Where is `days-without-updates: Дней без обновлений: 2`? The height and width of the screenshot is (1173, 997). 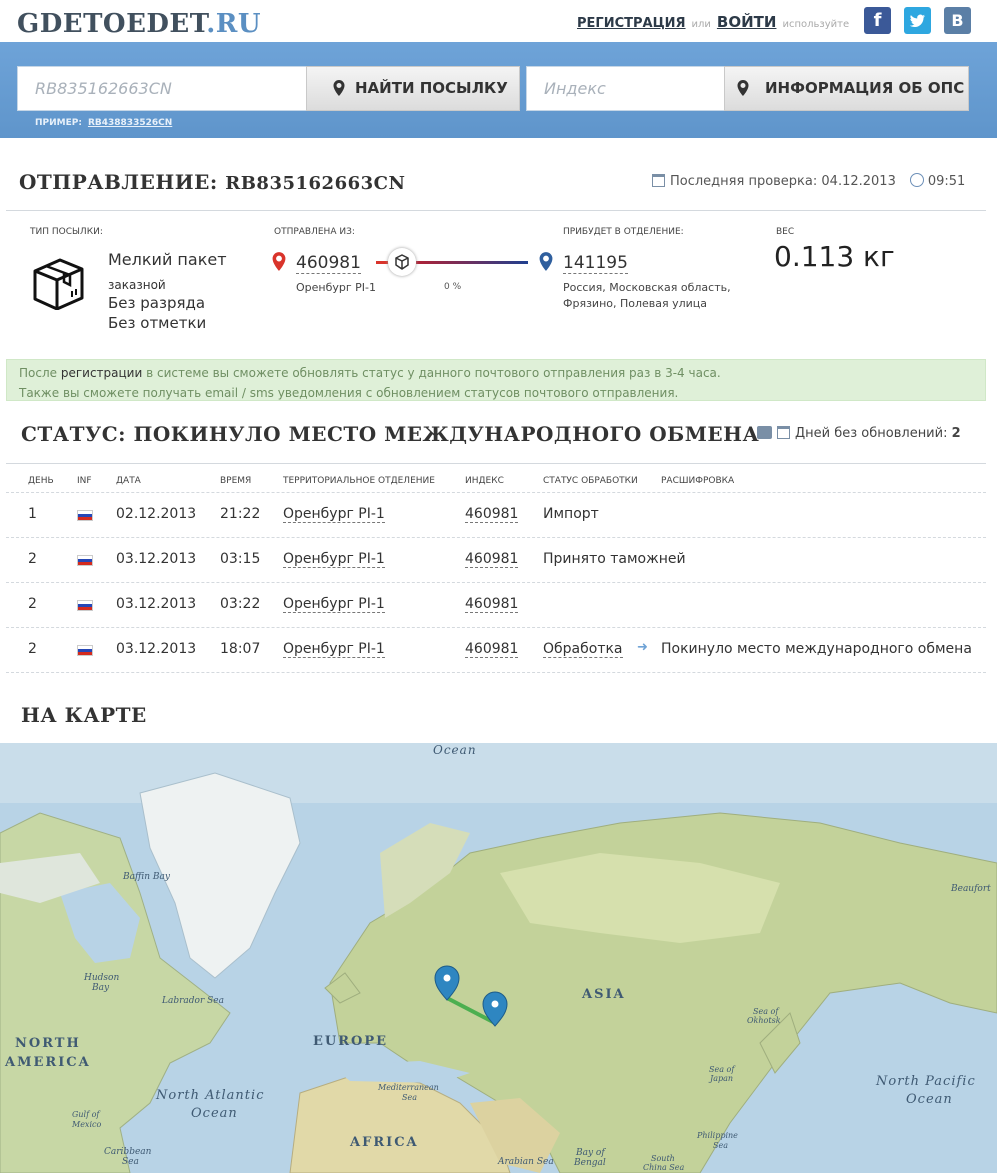 days-without-updates: Дней без обновлений: 2 is located at coordinates (859, 433).